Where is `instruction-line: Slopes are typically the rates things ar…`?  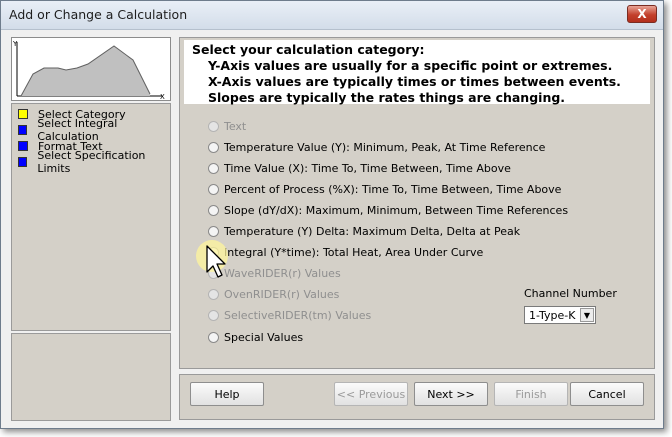
instruction-line: Slopes are typically the rates things ar… is located at coordinates (387, 97).